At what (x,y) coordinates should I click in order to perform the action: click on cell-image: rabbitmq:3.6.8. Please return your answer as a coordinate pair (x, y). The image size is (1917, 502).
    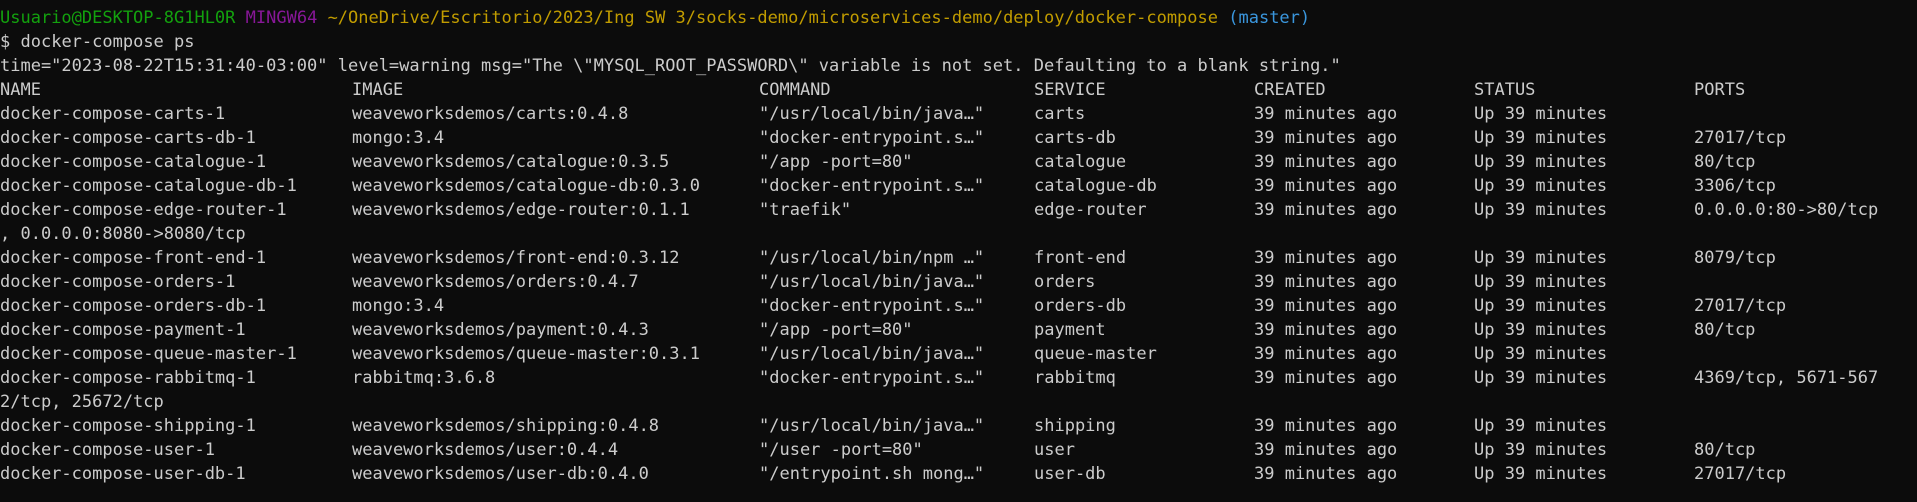
    Looking at the image, I should click on (424, 378).